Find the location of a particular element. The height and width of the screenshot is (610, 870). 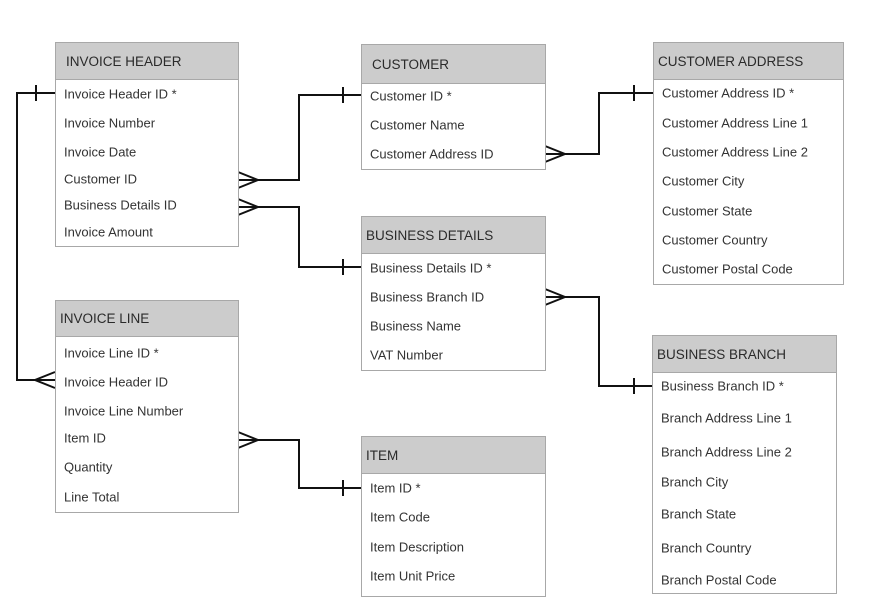

field: Line Total is located at coordinates (92, 497).